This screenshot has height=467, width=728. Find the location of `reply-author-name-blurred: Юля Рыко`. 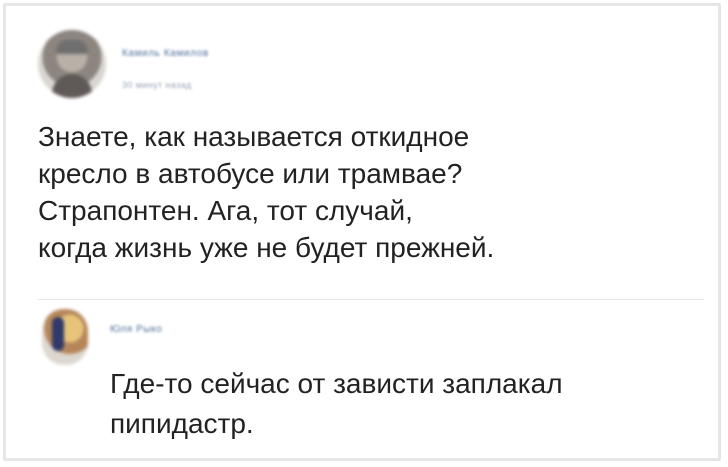

reply-author-name-blurred: Юля Рыко is located at coordinates (136, 329).